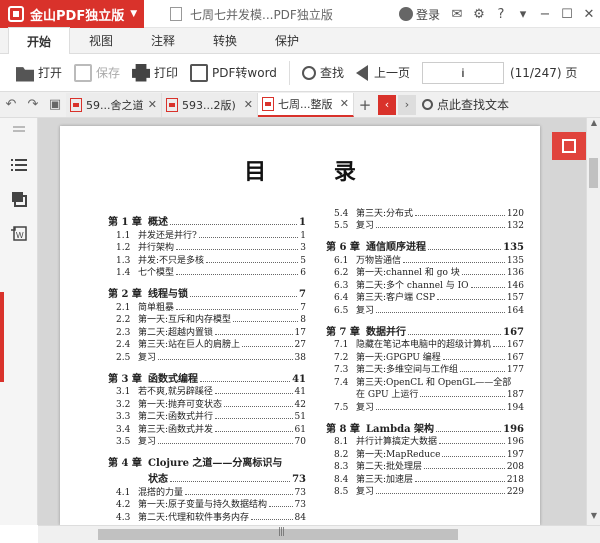 The width and height of the screenshot is (600, 543). Describe the element at coordinates (101, 40) in the screenshot. I see `tab-view: 视图` at that location.